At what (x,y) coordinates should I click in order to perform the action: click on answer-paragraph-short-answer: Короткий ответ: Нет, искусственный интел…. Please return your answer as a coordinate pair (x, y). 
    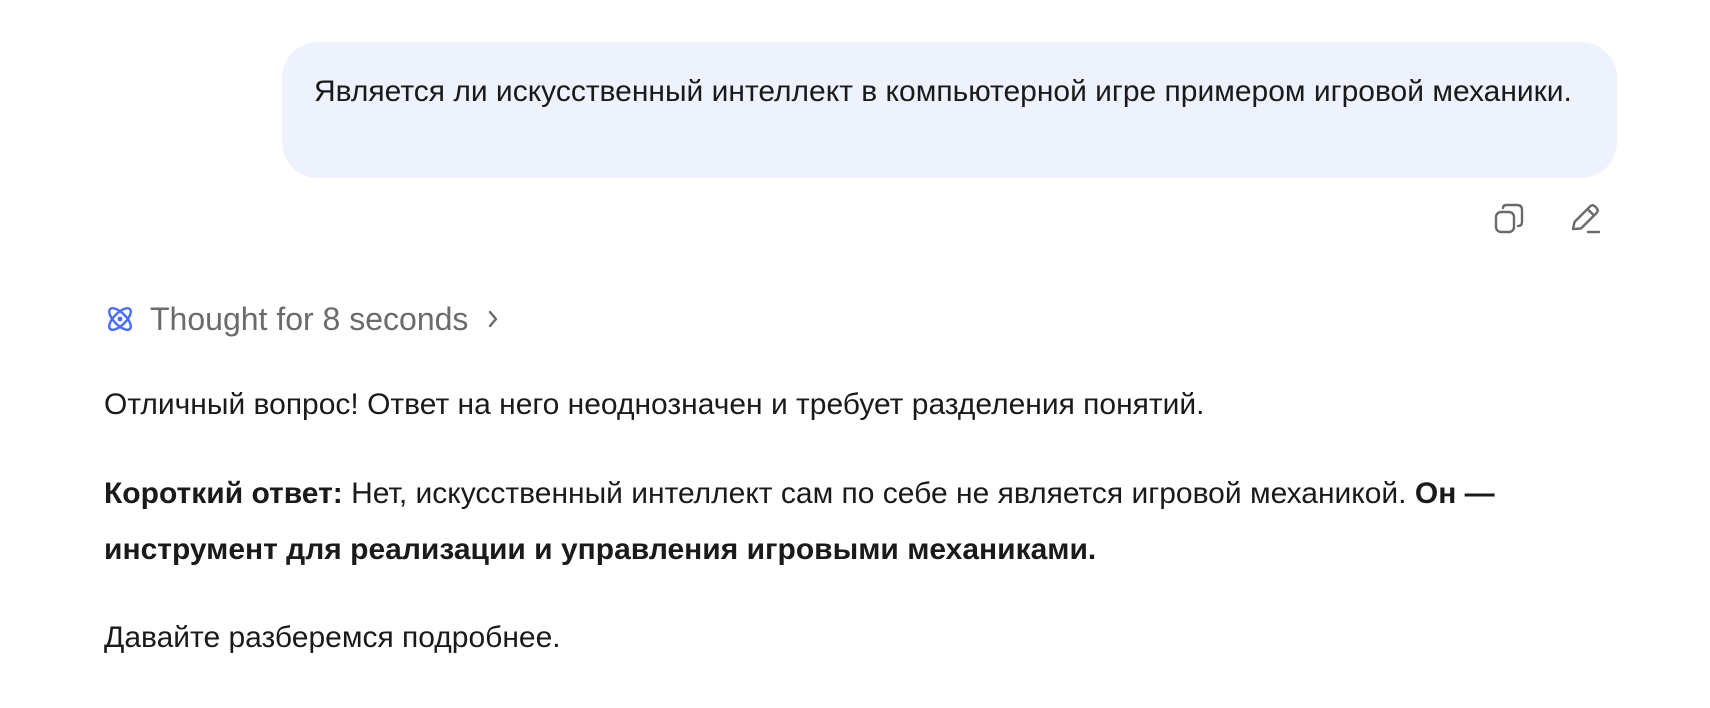
    Looking at the image, I should click on (861, 522).